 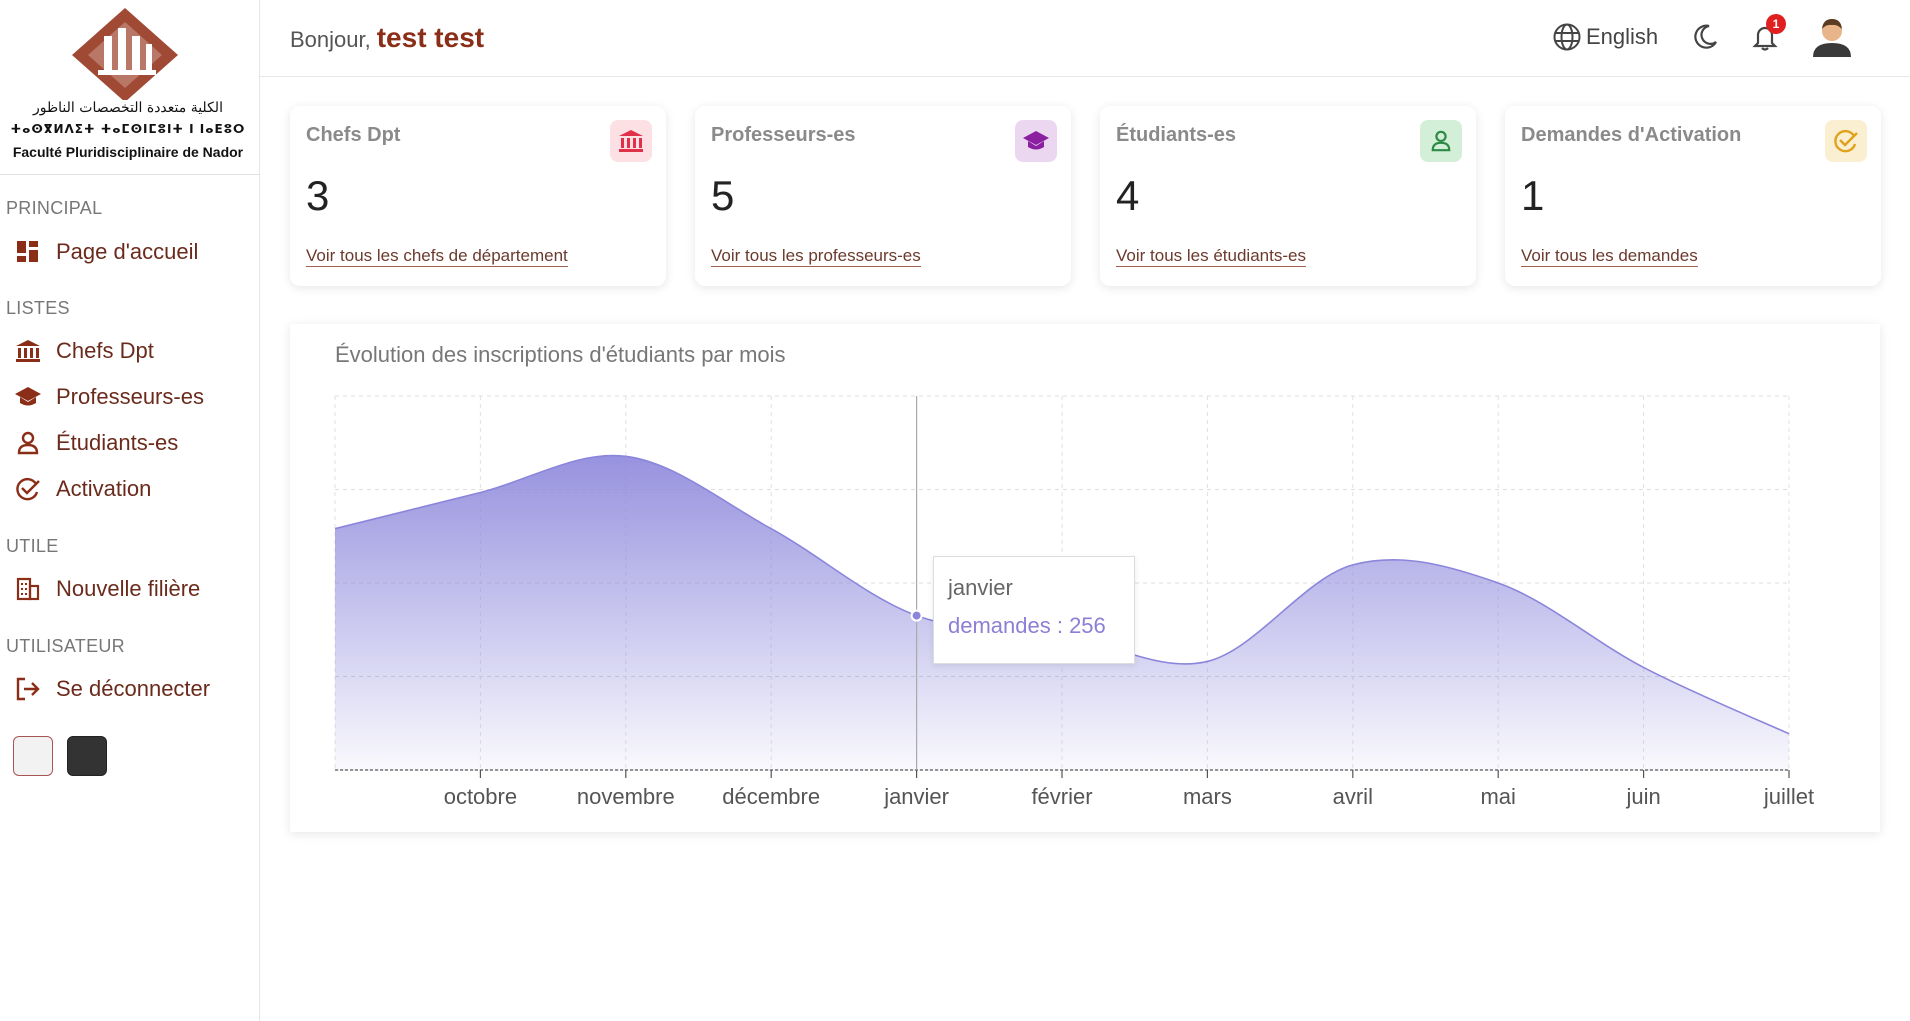 I want to click on greeting: Bonjour, test test, so click(x=387, y=38).